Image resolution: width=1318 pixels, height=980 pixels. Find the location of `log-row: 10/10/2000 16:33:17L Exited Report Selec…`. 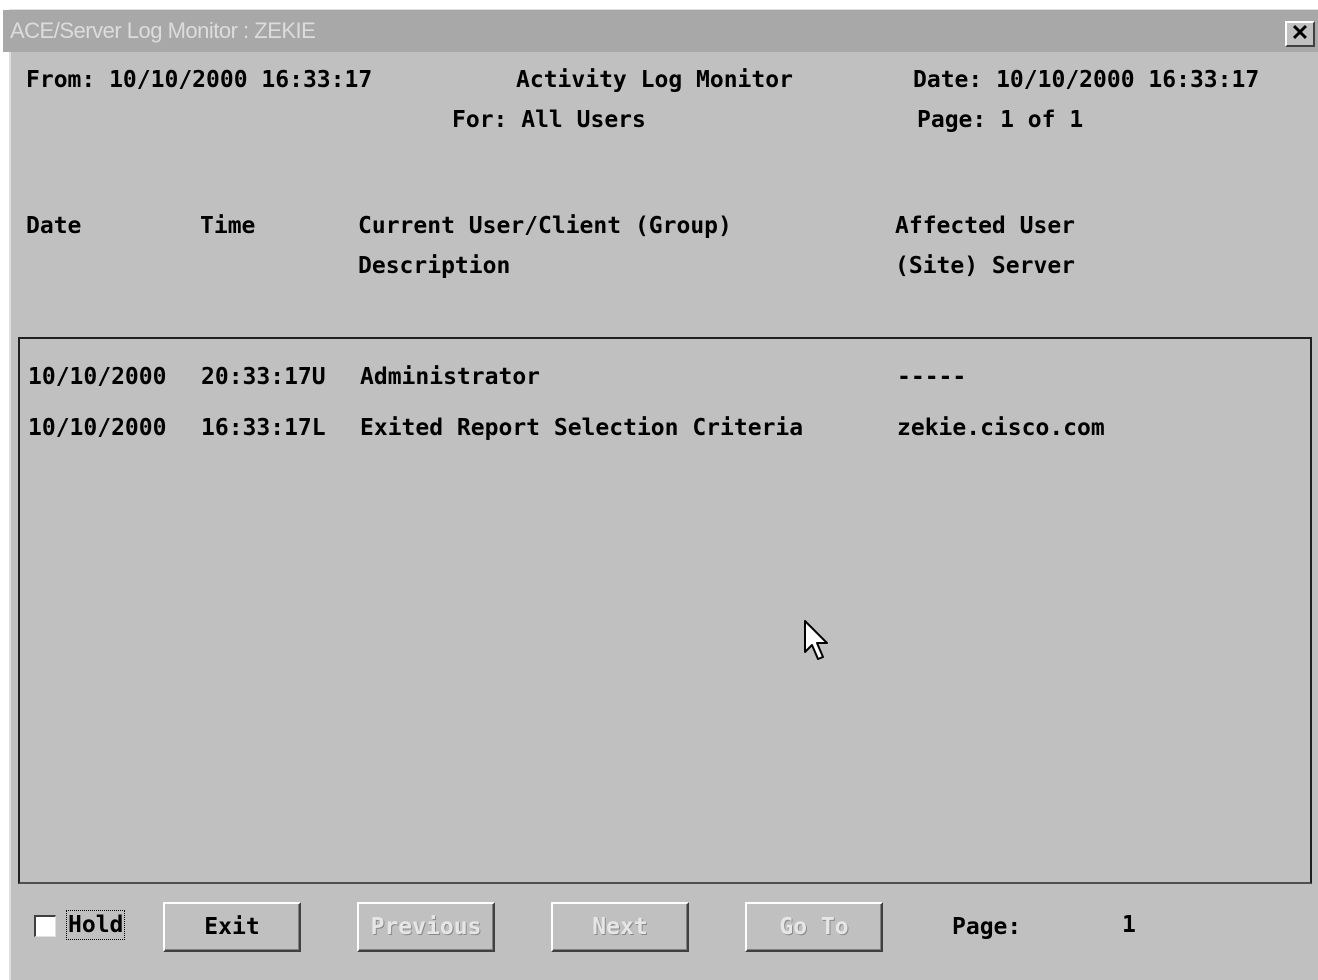

log-row: 10/10/2000 16:33:17L Exited Report Selec… is located at coordinates (566, 430).